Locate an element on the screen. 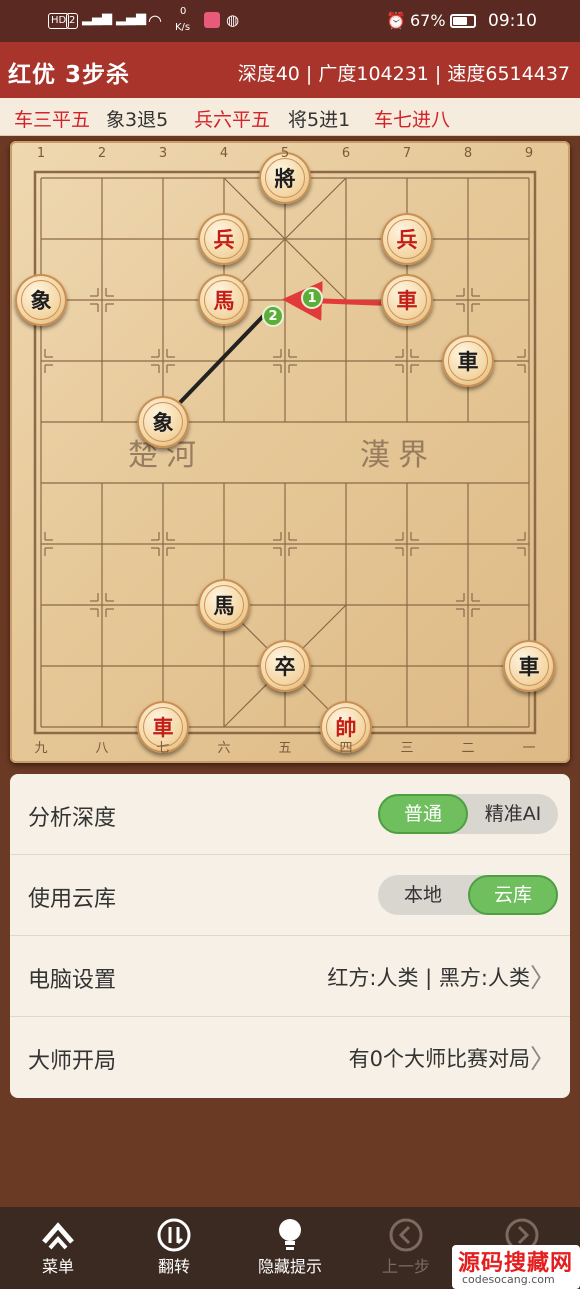 The height and width of the screenshot is (1289, 580). menu-icon is located at coordinates (58, 1235).